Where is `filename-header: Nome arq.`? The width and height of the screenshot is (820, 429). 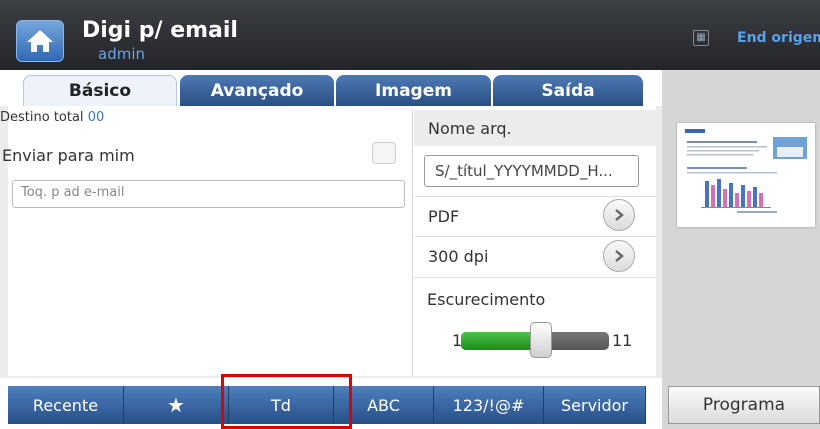 filename-header: Nome arq. is located at coordinates (535, 128).